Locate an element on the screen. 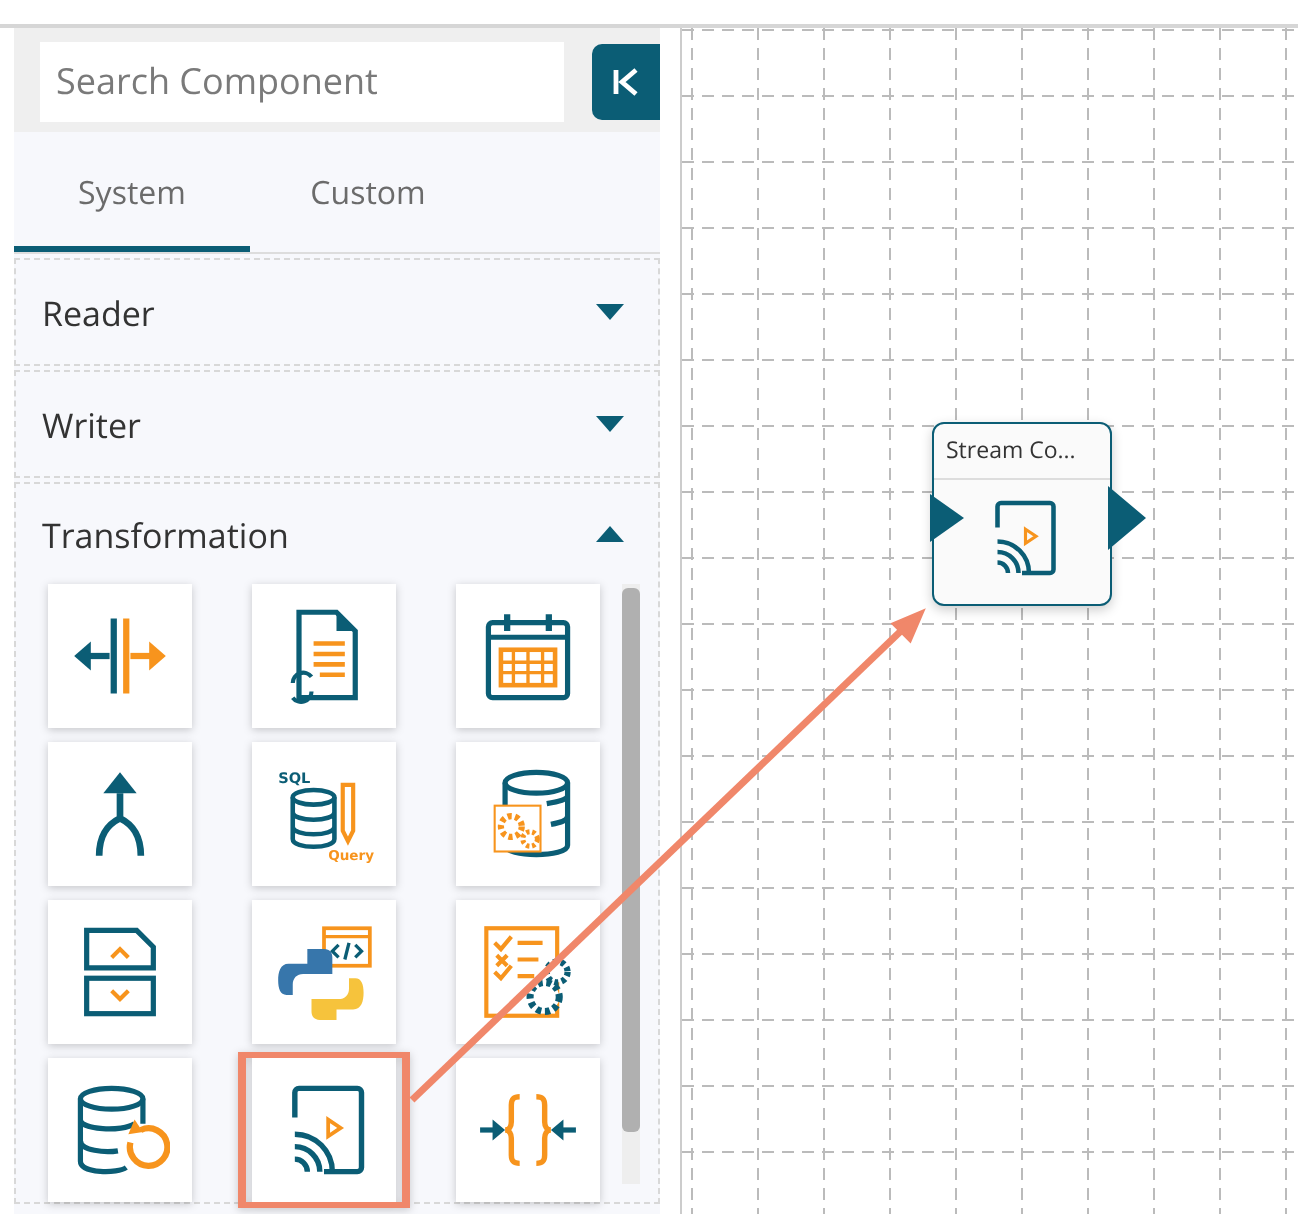  collapse-icon is located at coordinates (626, 82).